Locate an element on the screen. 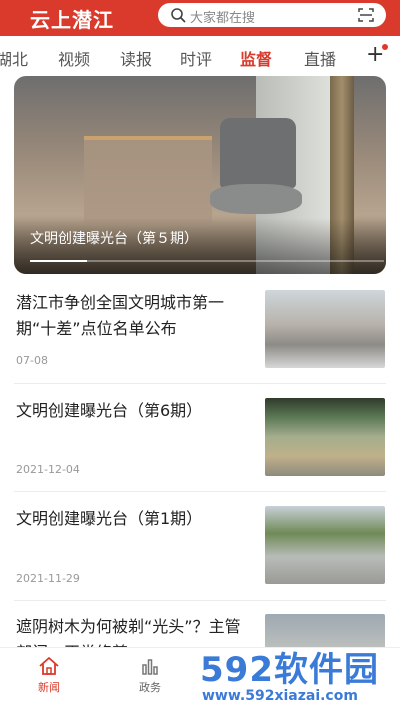  channel-tabs: 湖北 视频 读报 时评 监督 直播 + is located at coordinates (200, 56).